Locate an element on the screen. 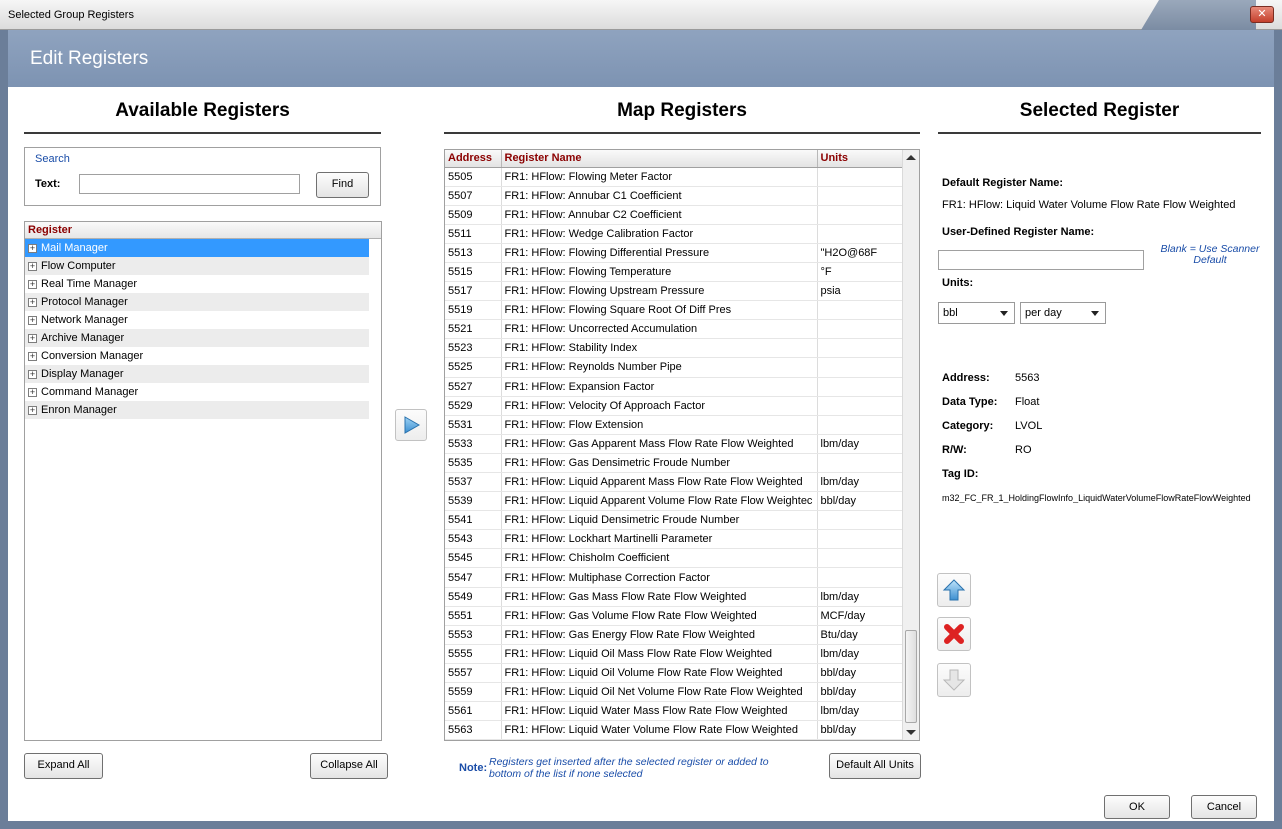  table-row: 5523 FR1: HFlow: Stability Index is located at coordinates (674, 348).